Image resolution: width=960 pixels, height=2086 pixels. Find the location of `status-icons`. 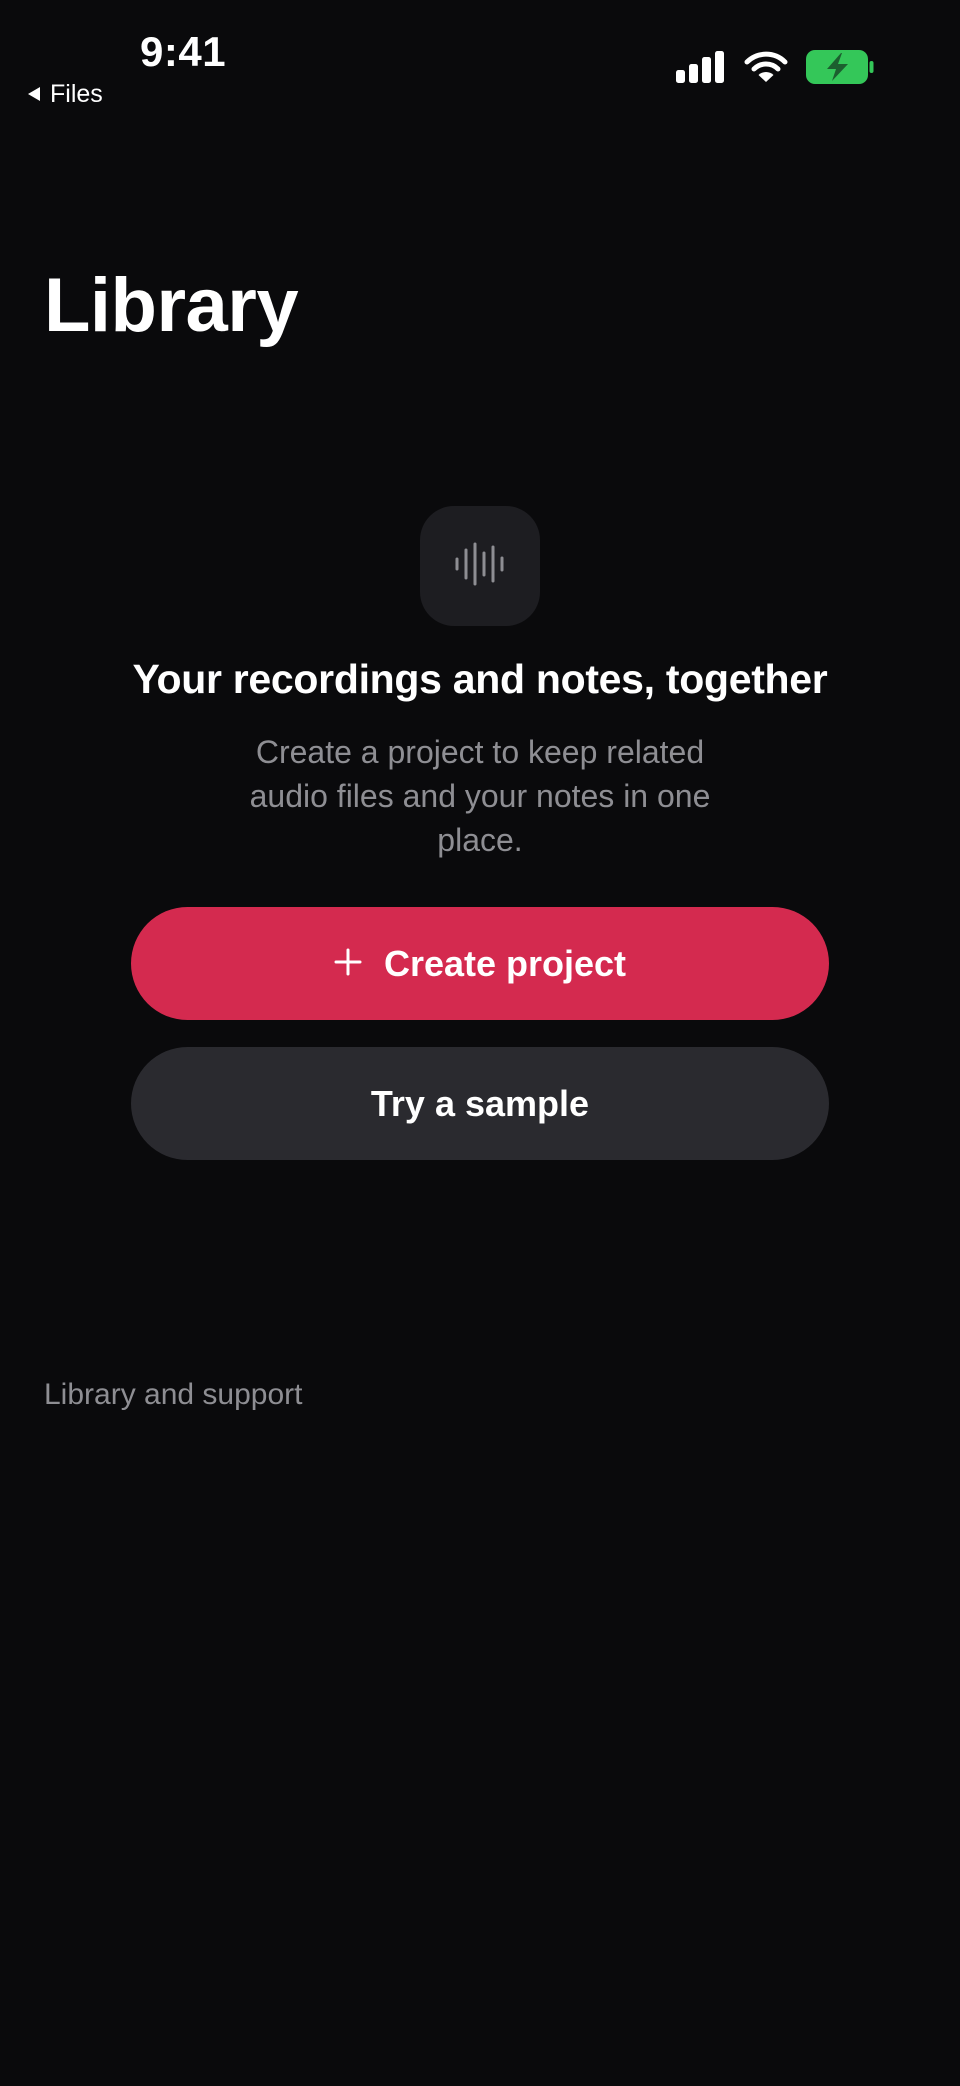

status-icons is located at coordinates (775, 69).